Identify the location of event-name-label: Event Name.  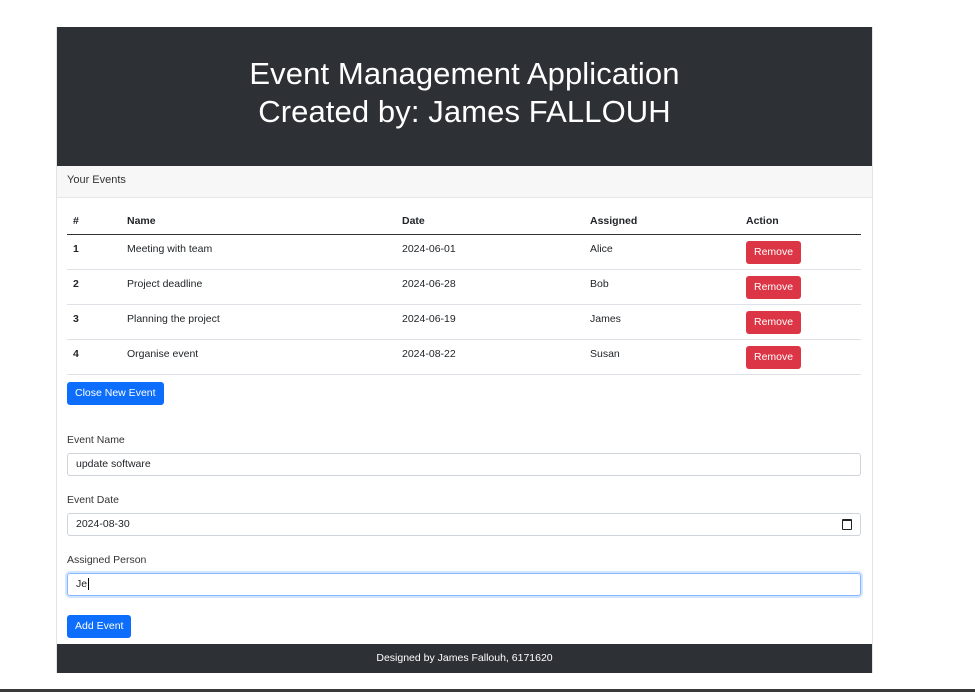
(96, 440).